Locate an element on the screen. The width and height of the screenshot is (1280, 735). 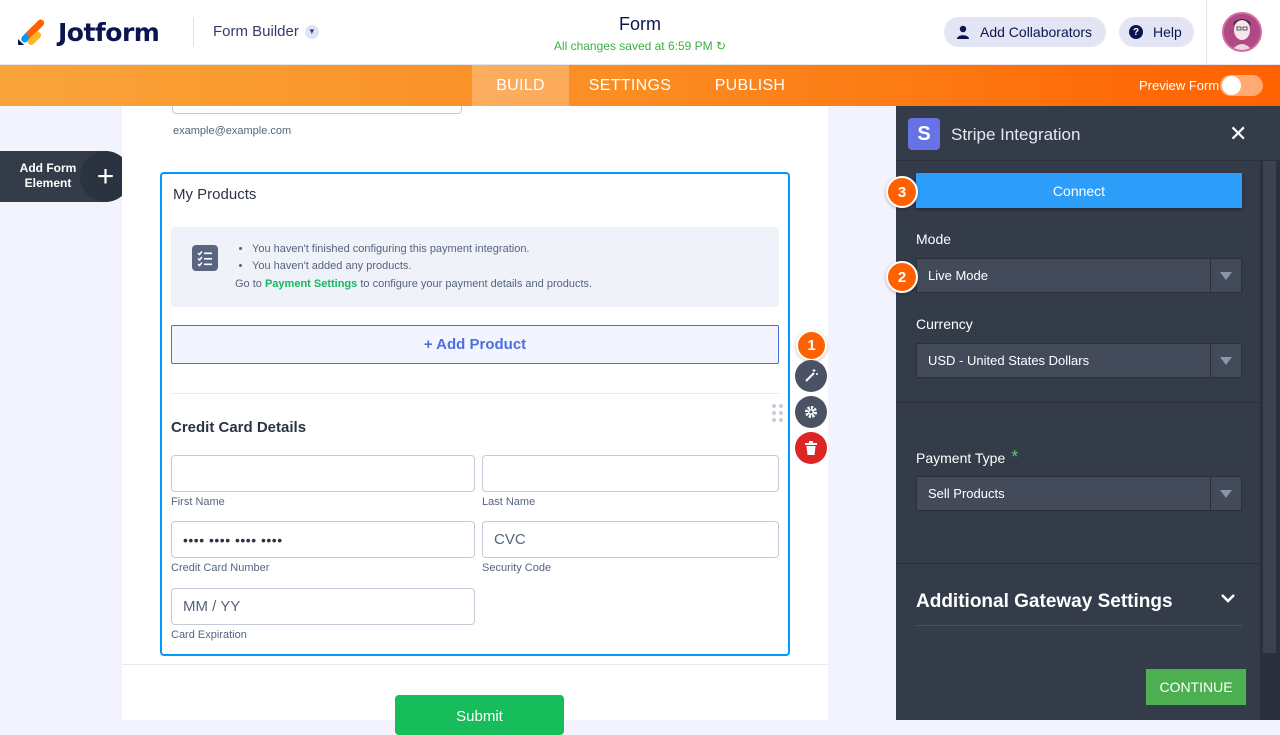
currency-label: Currency is located at coordinates (944, 324).